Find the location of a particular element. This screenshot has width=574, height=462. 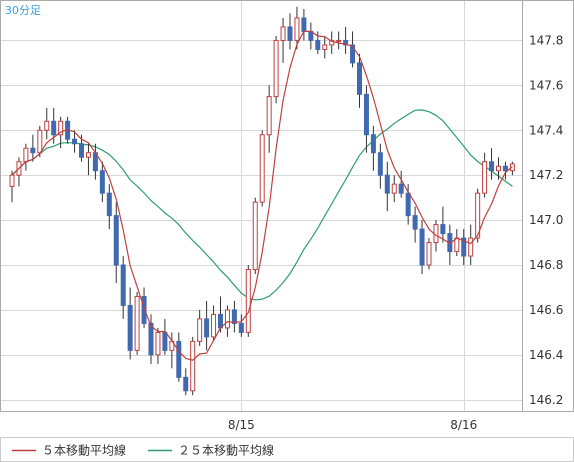

y-tick-label: 146.8 is located at coordinates (546, 265).